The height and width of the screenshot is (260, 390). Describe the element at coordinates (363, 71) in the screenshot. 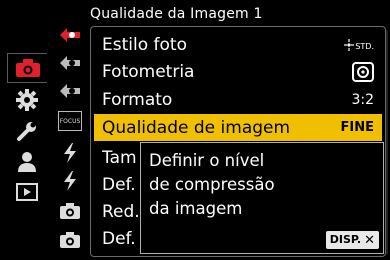

I see `metering-multi-icon` at that location.